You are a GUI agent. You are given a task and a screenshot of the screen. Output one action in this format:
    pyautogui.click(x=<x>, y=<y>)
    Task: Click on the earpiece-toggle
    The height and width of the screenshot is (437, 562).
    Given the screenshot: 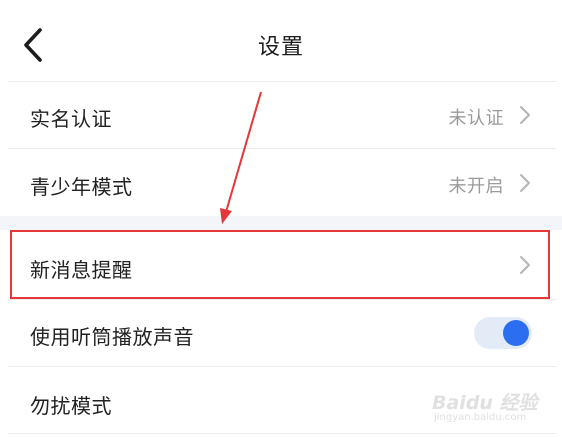 What is the action you would take?
    pyautogui.click(x=503, y=333)
    